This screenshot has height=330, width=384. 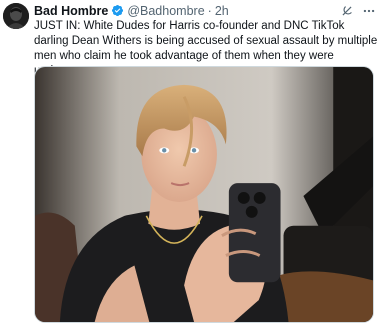 I want to click on avatar-image, so click(x=16, y=16).